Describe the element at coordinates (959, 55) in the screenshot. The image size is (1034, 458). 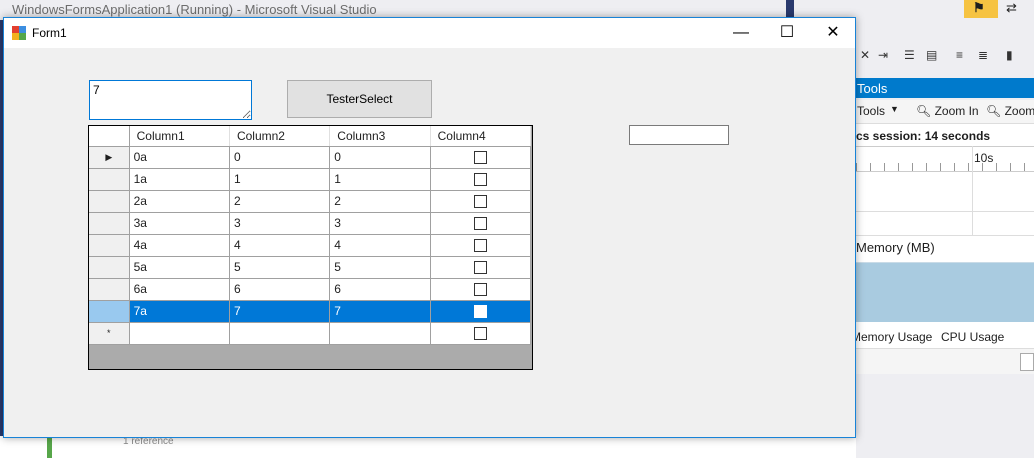
I see `comment-icon: ≡` at that location.